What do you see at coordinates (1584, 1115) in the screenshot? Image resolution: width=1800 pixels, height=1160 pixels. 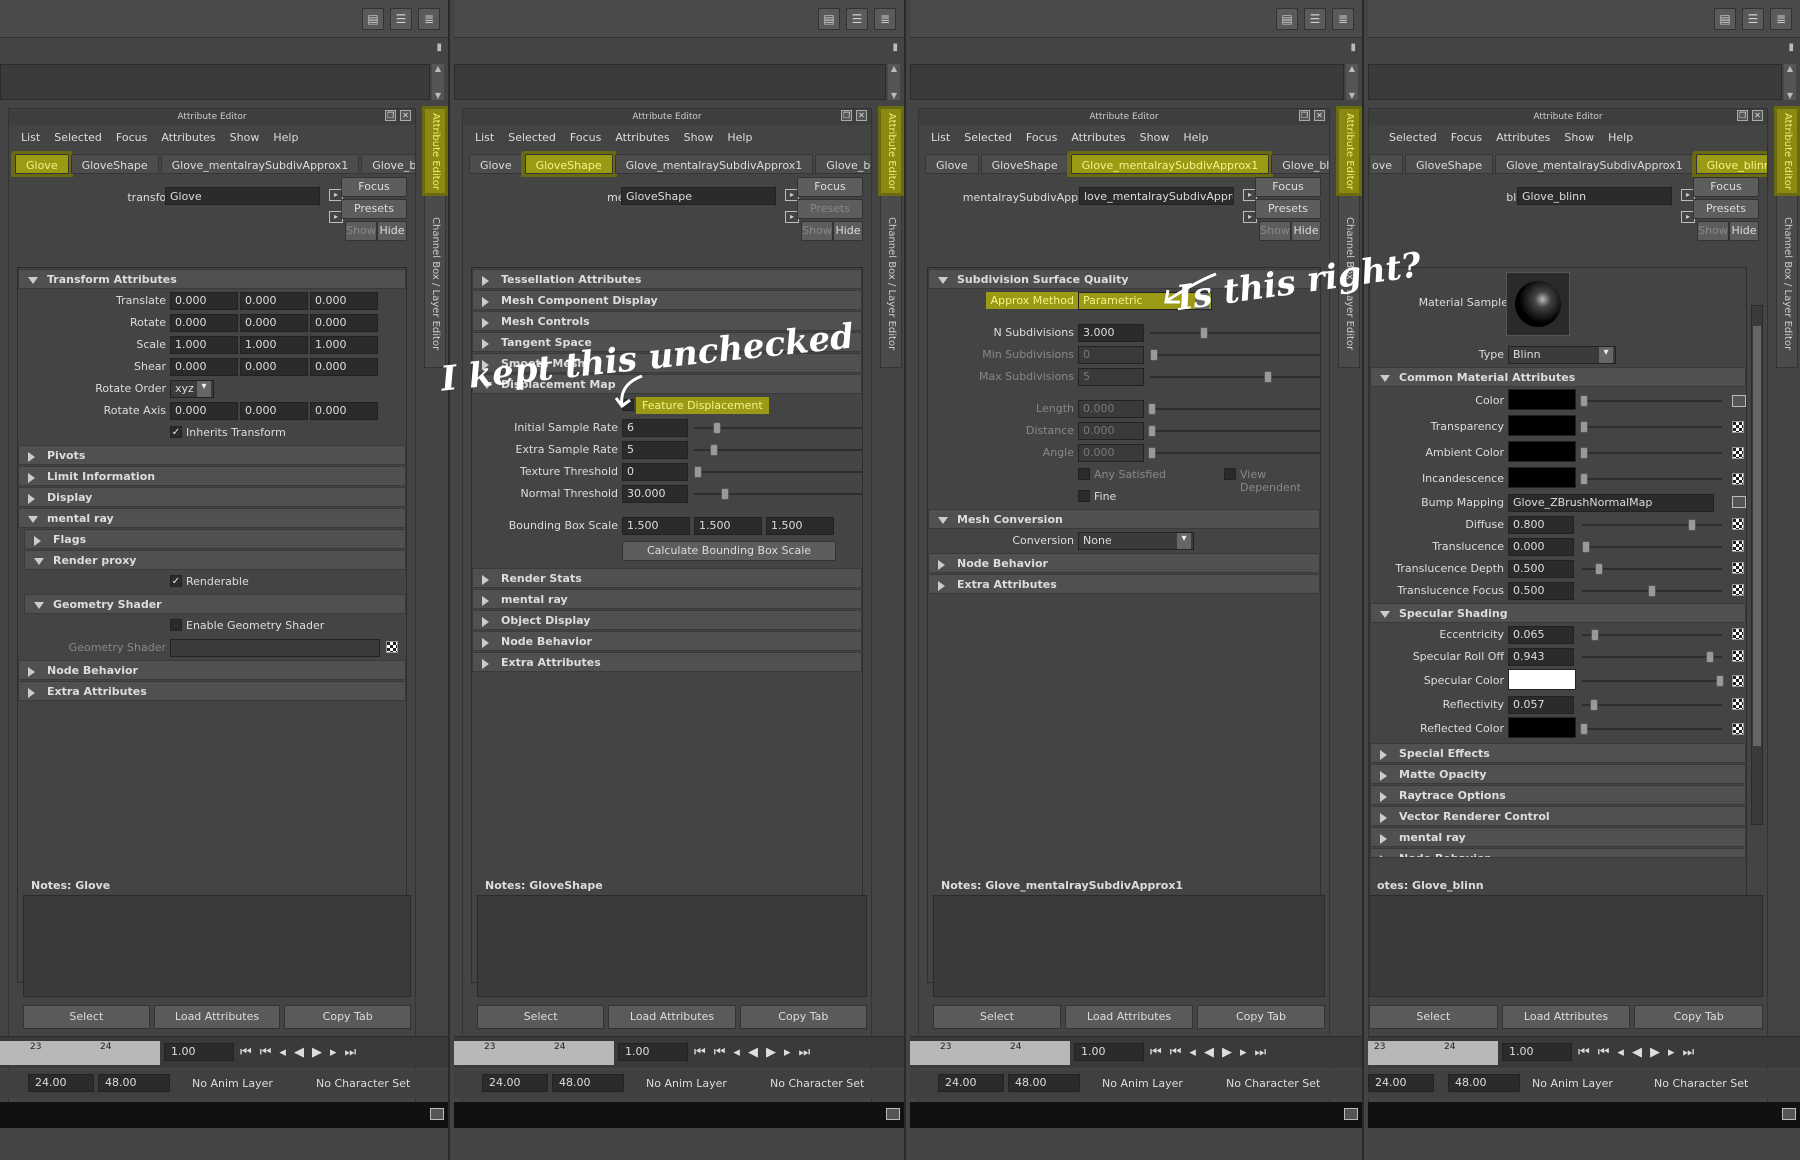 I see `command-line` at bounding box center [1584, 1115].